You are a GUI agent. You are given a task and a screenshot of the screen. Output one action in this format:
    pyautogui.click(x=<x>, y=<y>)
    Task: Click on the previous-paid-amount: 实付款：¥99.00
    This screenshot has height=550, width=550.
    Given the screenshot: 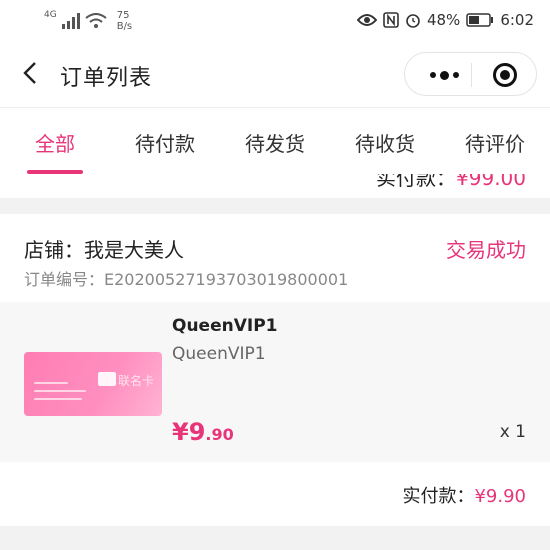 What is the action you would take?
    pyautogui.click(x=451, y=182)
    